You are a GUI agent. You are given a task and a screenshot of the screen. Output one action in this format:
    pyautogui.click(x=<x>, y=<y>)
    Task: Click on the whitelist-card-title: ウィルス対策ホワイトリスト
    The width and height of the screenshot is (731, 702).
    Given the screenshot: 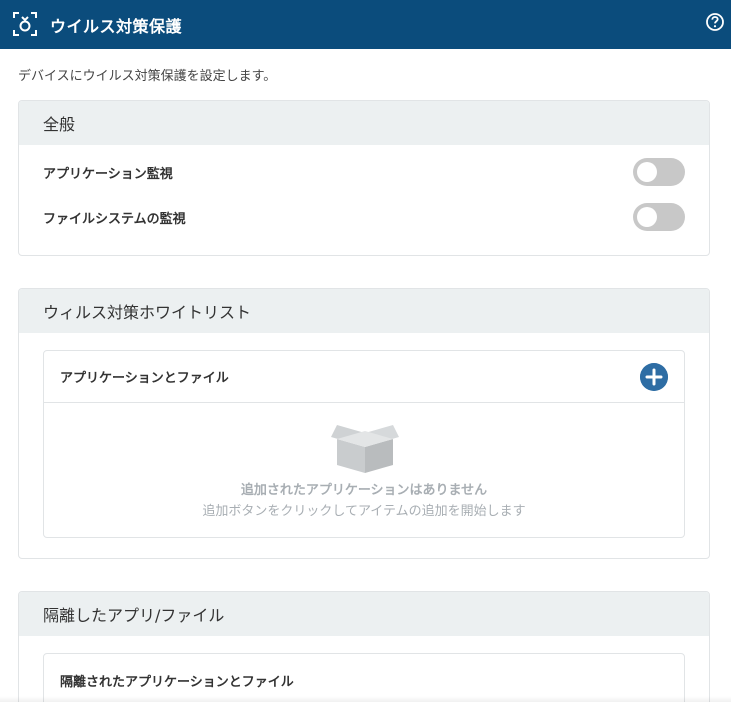 What is the action you would take?
    pyautogui.click(x=364, y=311)
    